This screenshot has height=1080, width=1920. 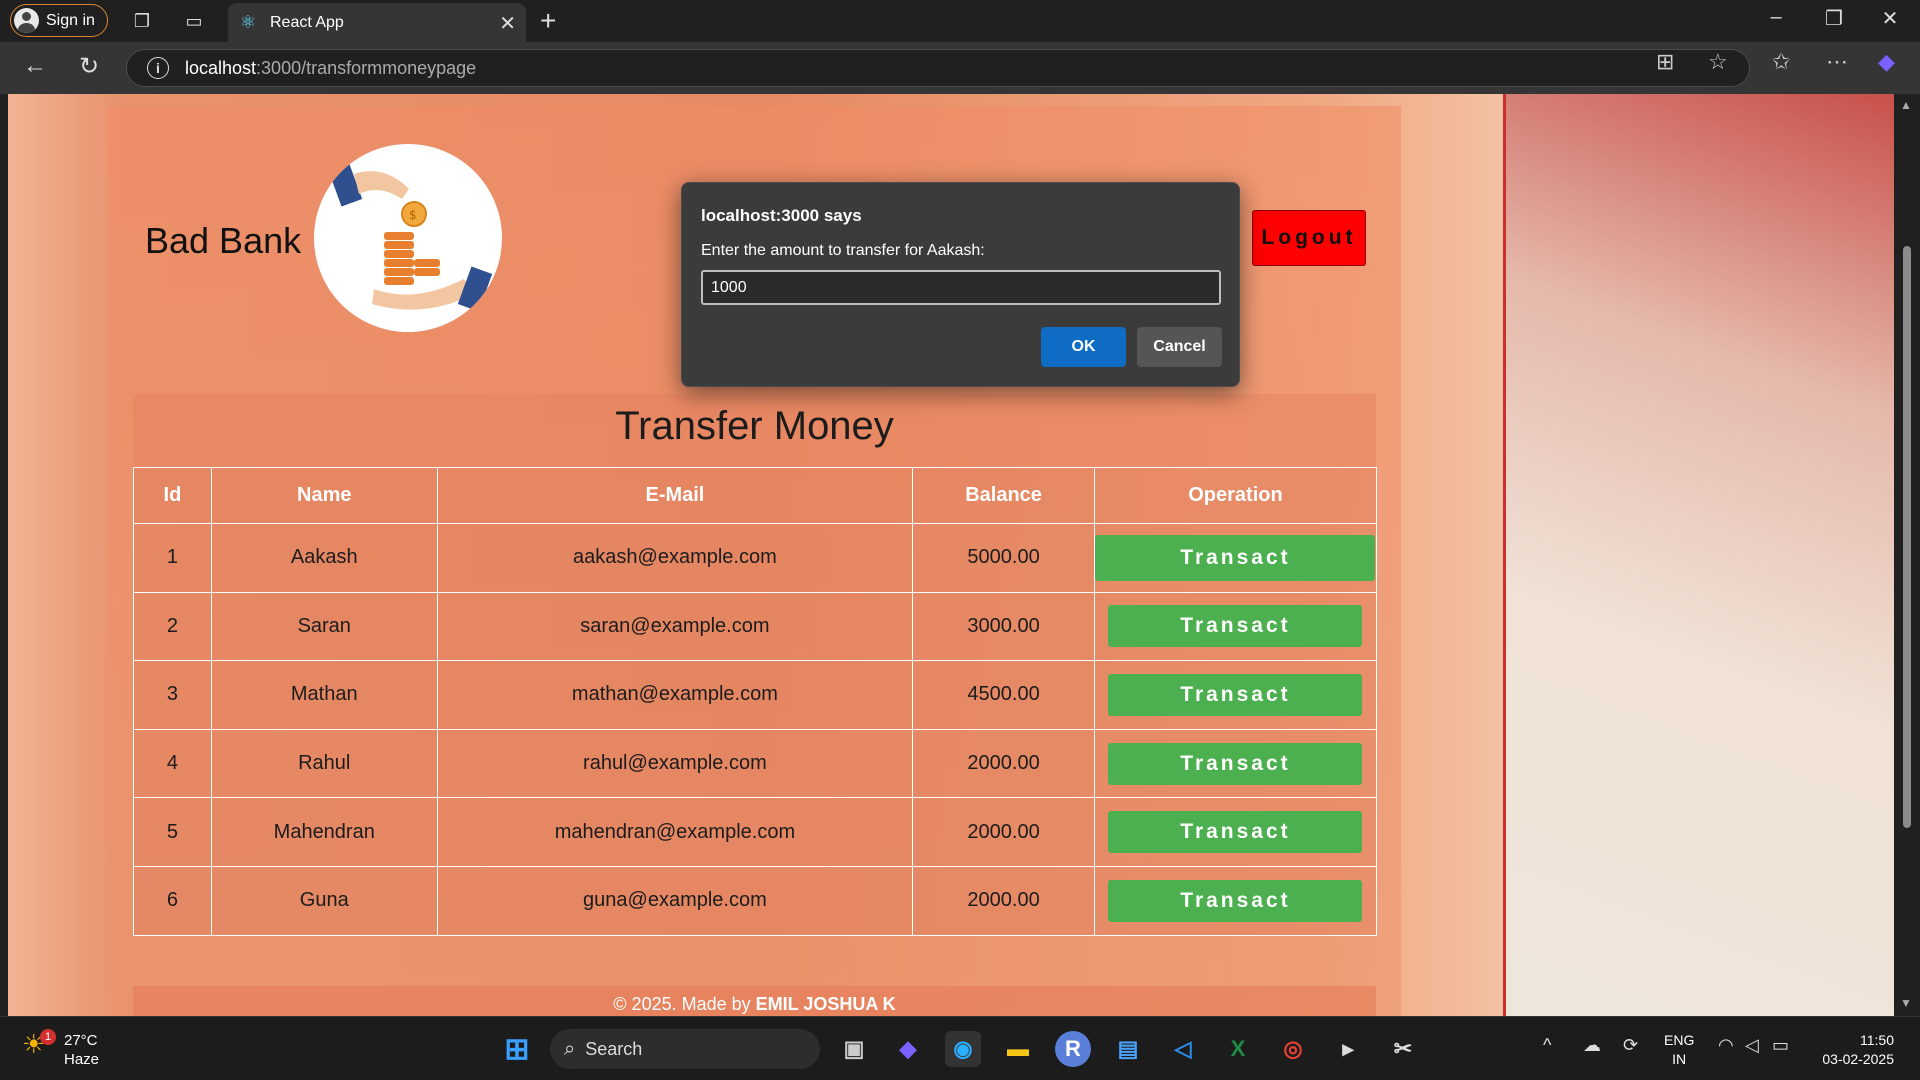 What do you see at coordinates (1679, 1050) in the screenshot?
I see `language-indicator: ENG IN` at bounding box center [1679, 1050].